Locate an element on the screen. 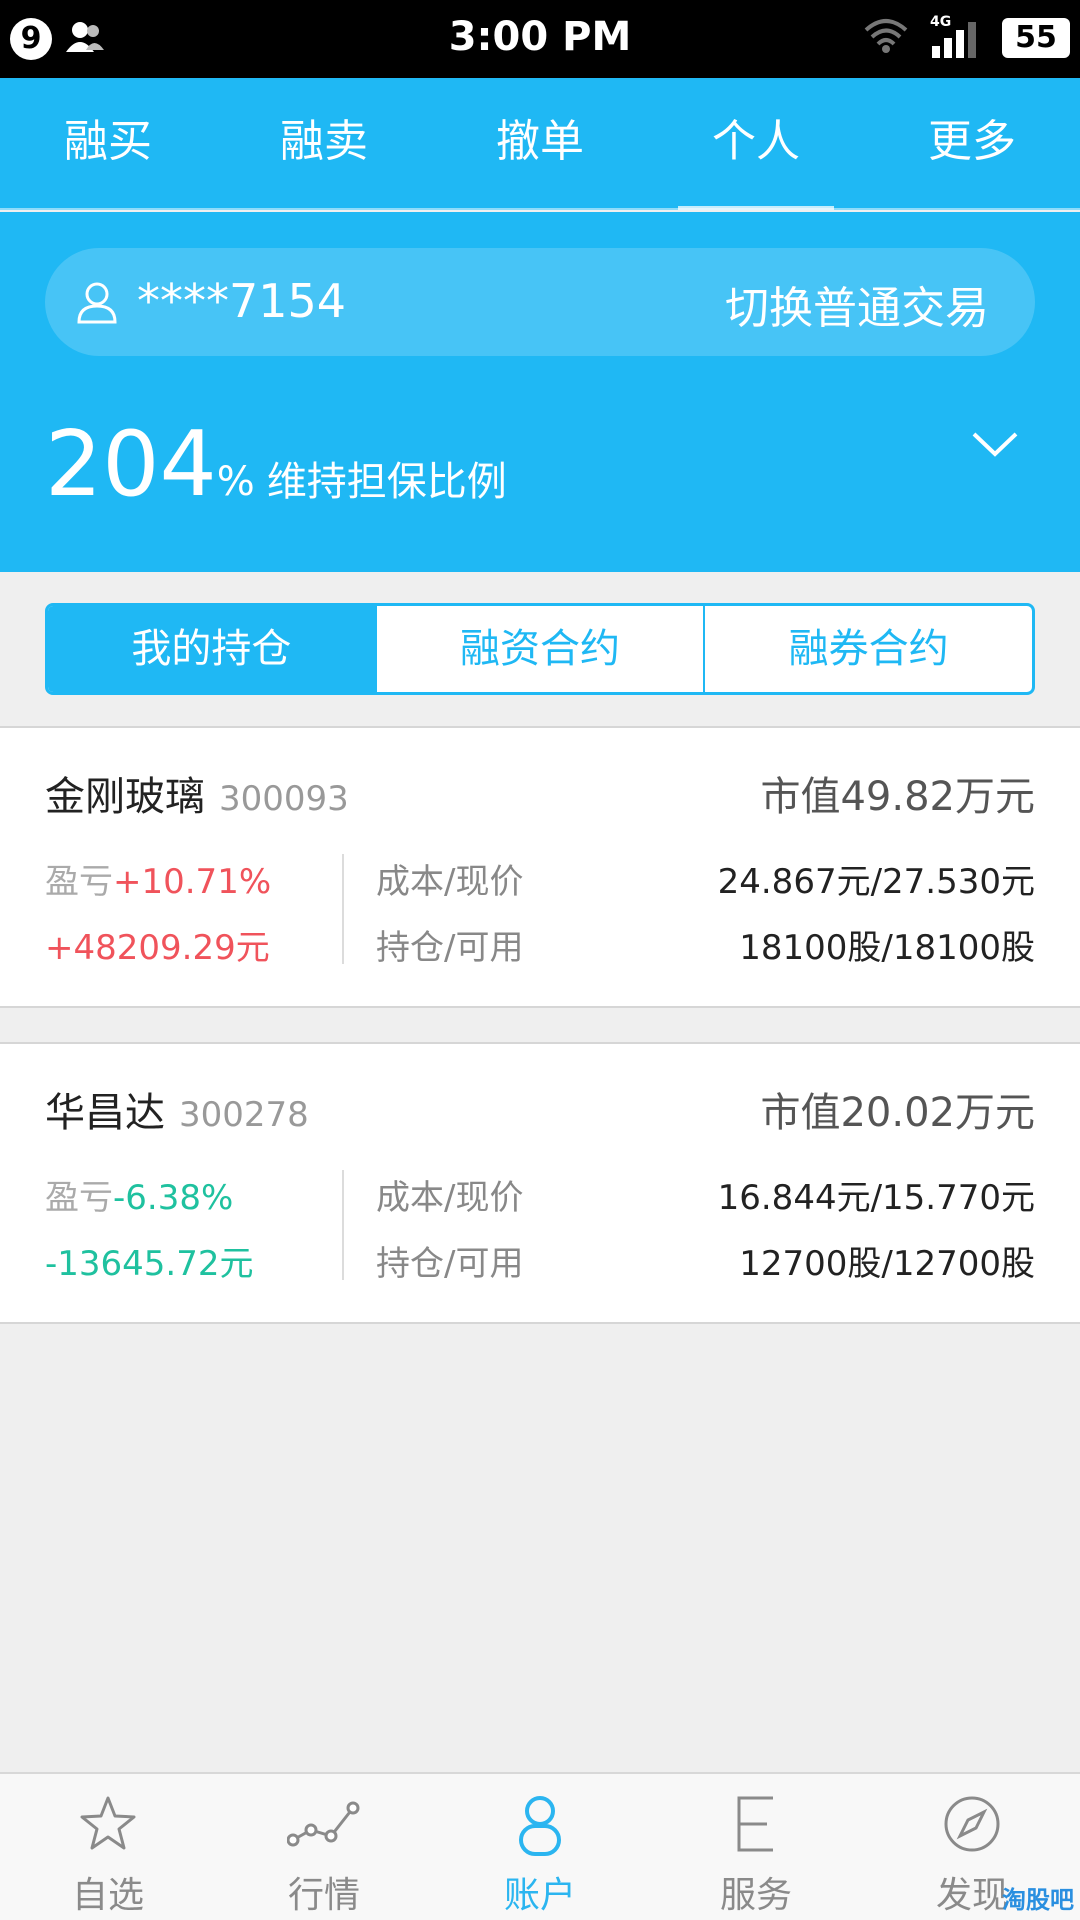 Image resolution: width=1080 pixels, height=1920 pixels. segmented-control: 我的持仓 融资合约 融券合约 is located at coordinates (540, 649).